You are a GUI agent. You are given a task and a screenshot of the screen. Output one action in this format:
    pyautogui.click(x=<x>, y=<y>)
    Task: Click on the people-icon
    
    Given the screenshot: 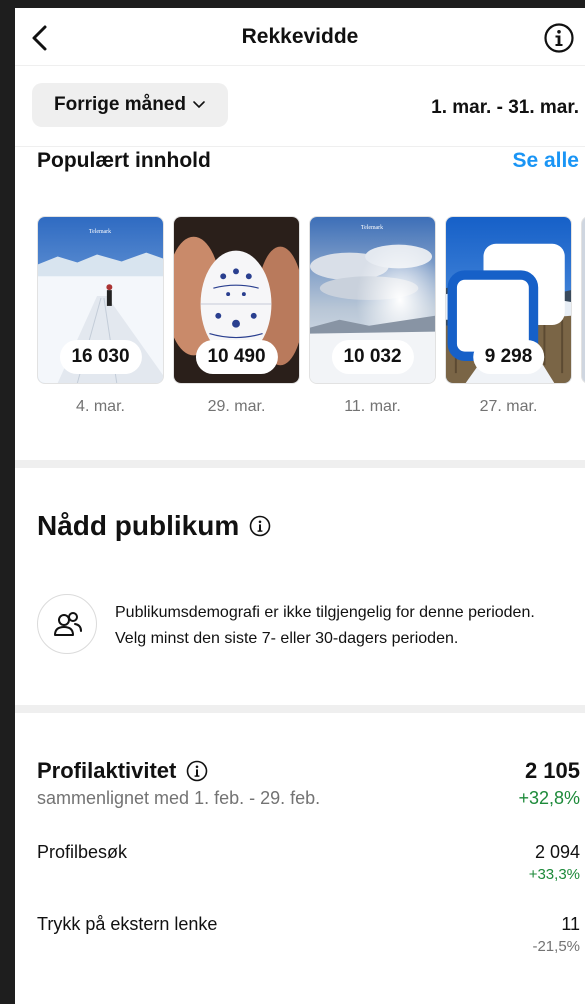 What is the action you would take?
    pyautogui.click(x=68, y=624)
    